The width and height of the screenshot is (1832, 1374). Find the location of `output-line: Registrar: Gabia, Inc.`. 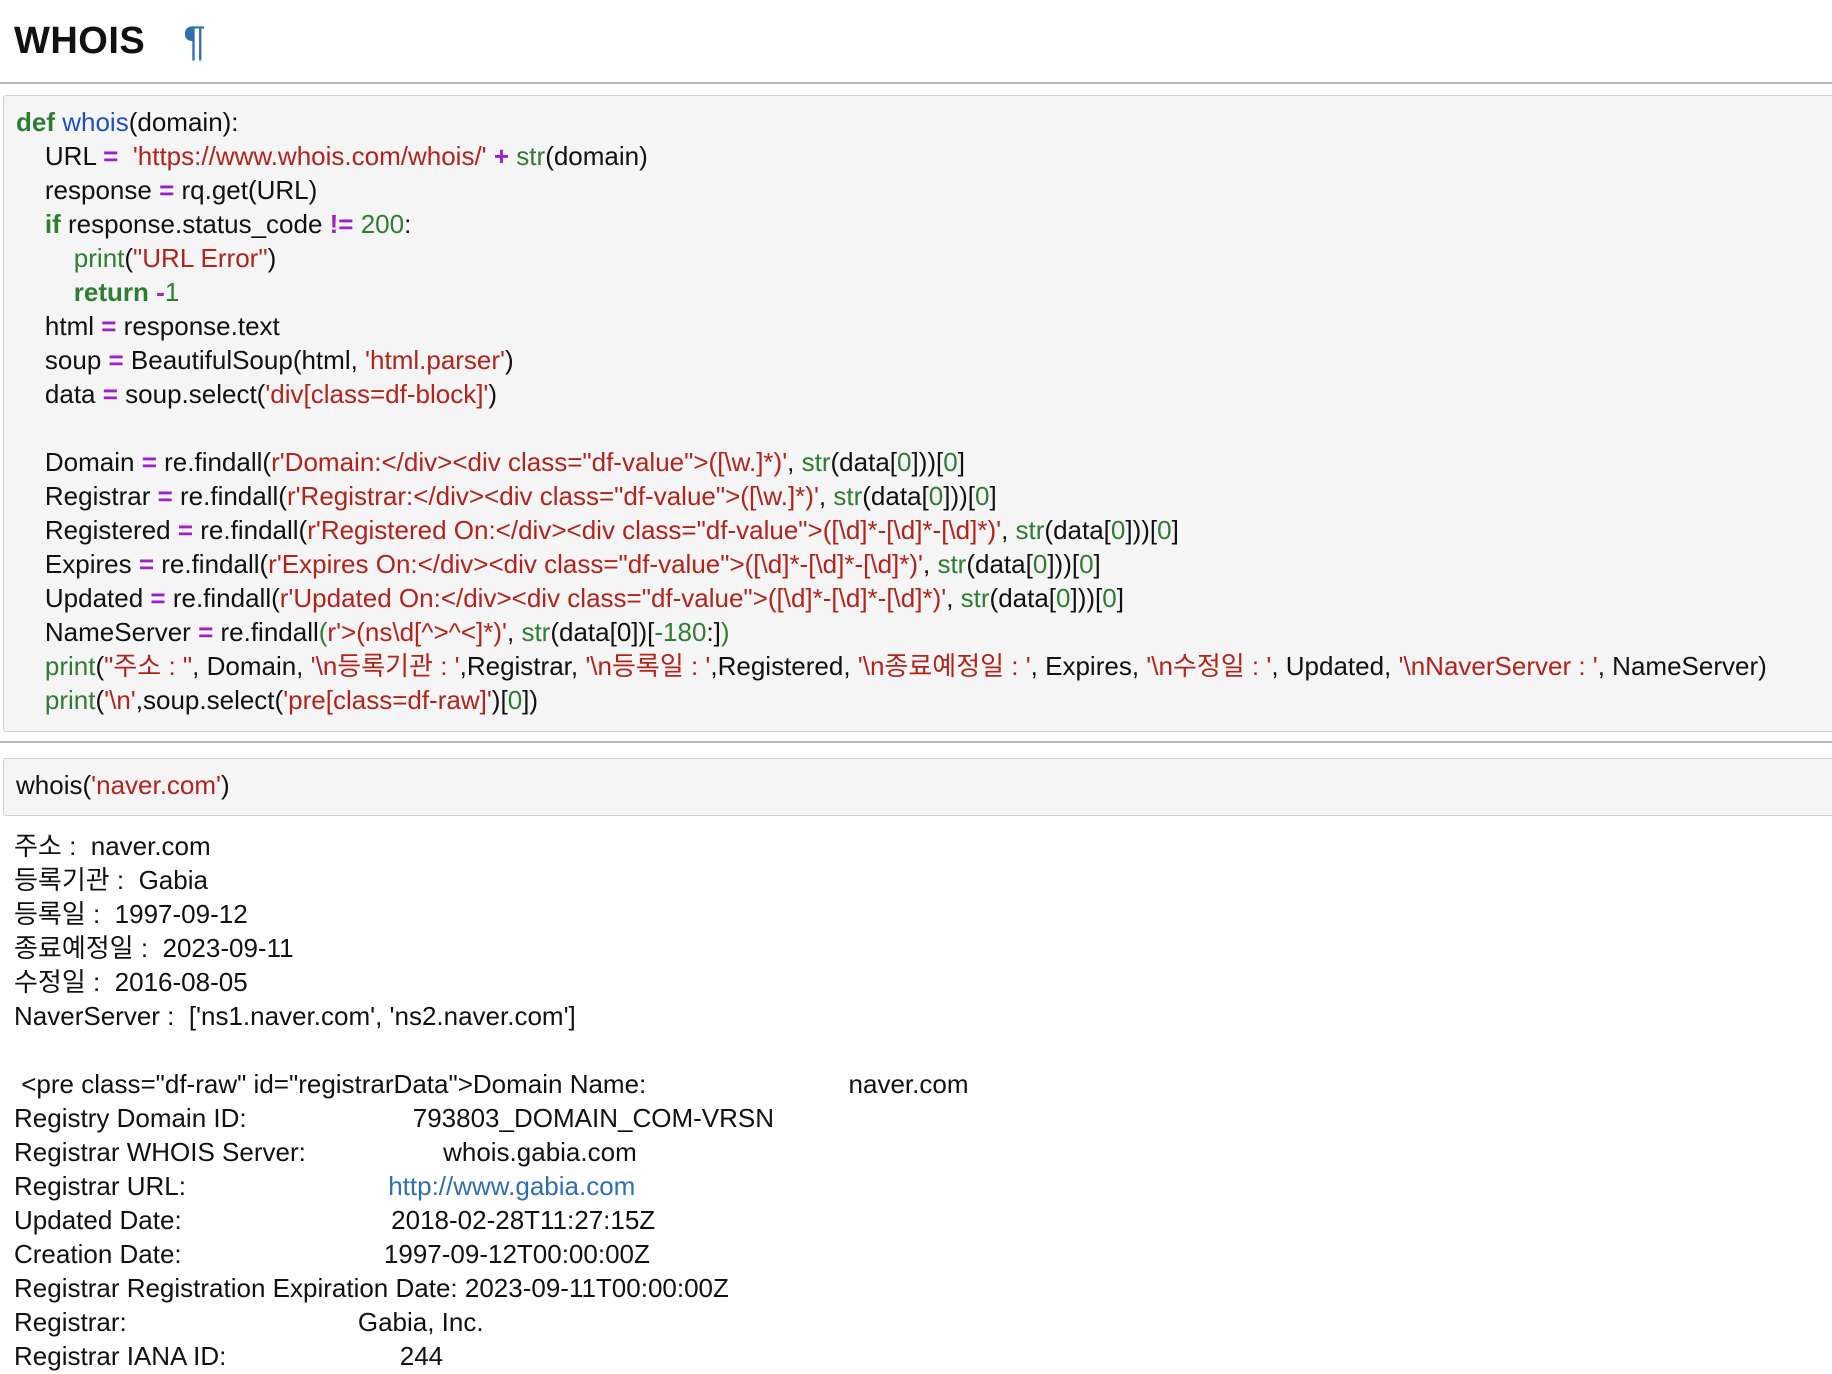

output-line: Registrar: Gabia, Inc. is located at coordinates (491, 1322).